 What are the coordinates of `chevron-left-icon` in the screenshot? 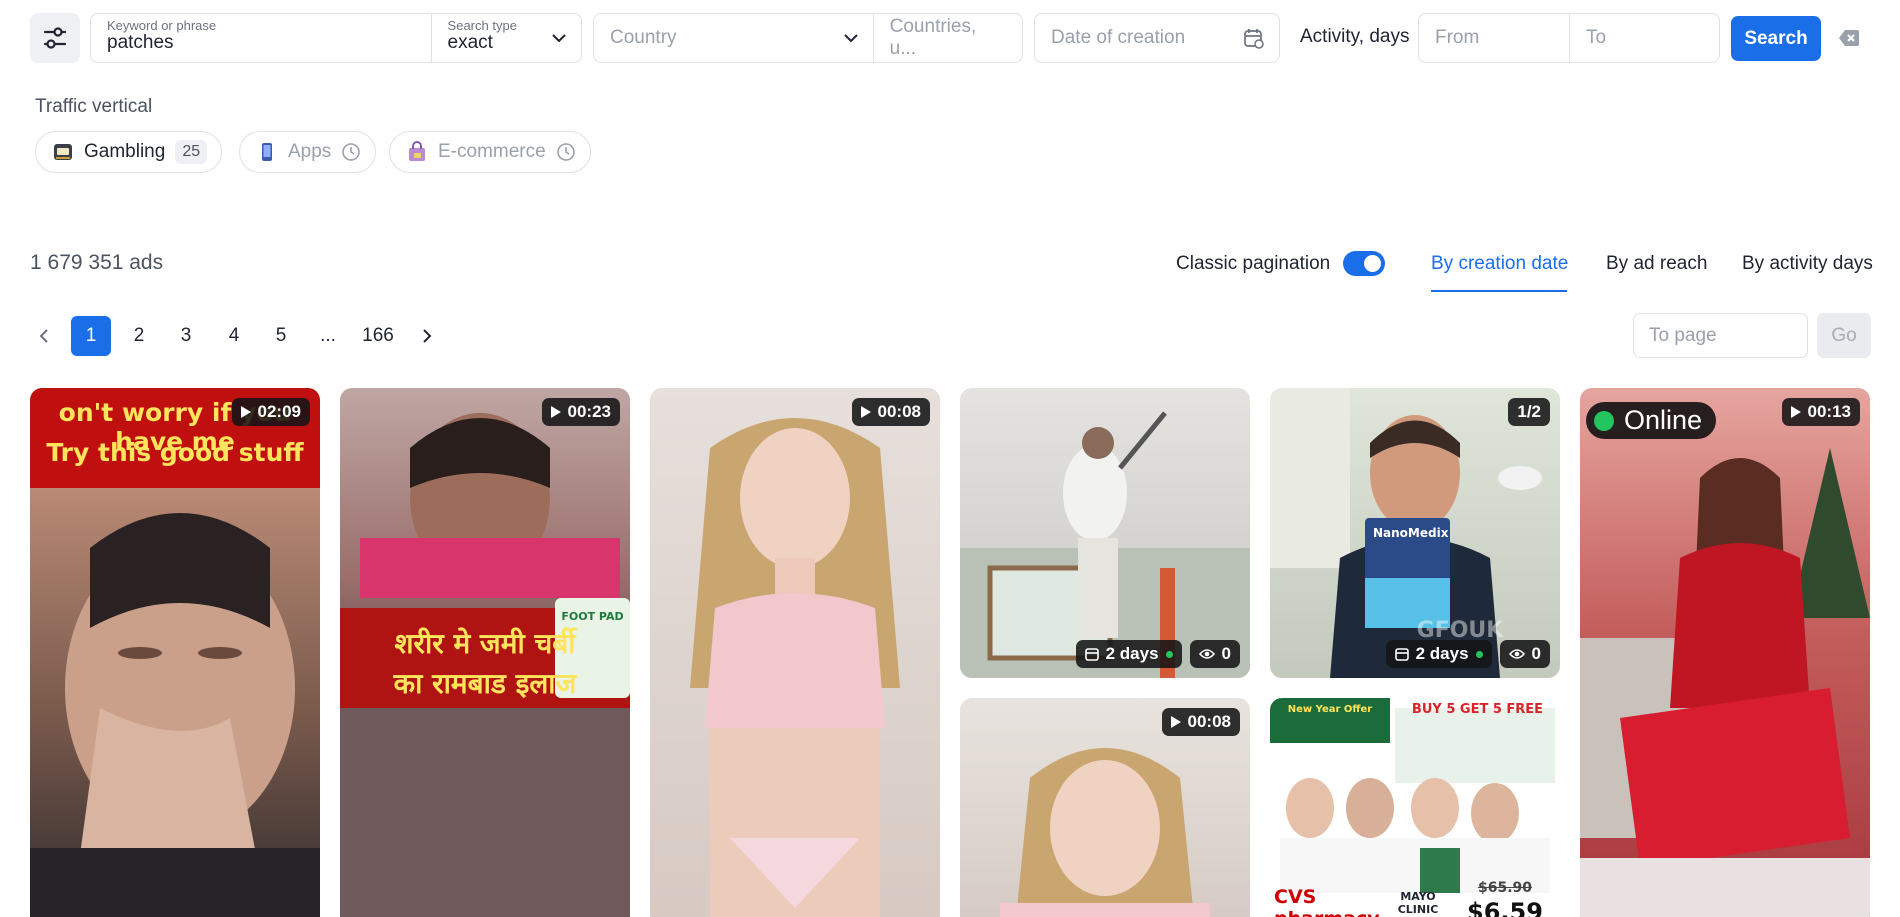 It's located at (43, 336).